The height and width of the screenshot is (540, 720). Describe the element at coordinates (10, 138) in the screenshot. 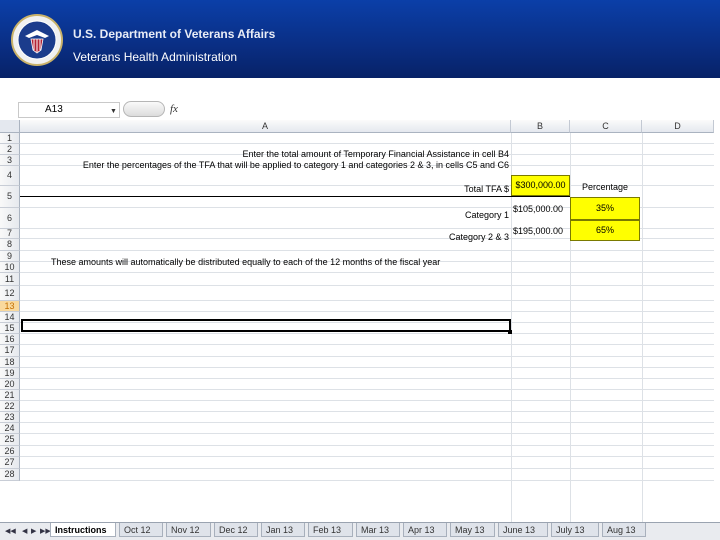

I see `row-header-1: 1` at that location.